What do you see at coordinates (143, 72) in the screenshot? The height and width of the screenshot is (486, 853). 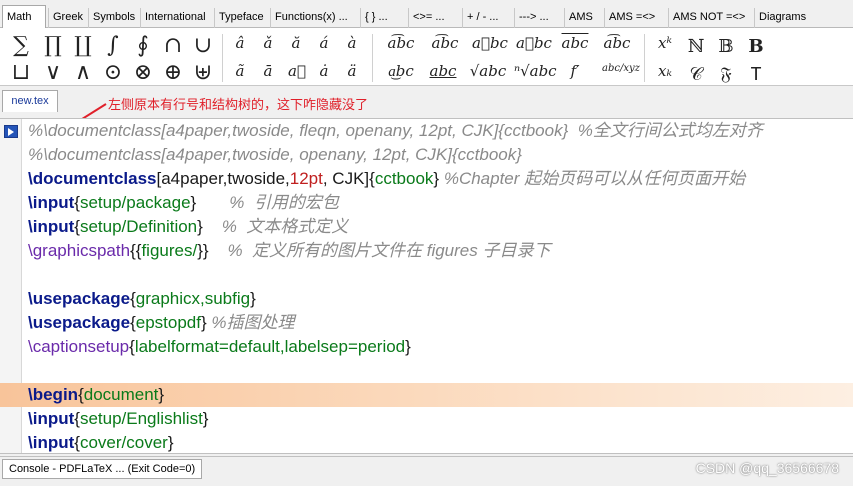 I see `circled-times-symbol: ⊗` at bounding box center [143, 72].